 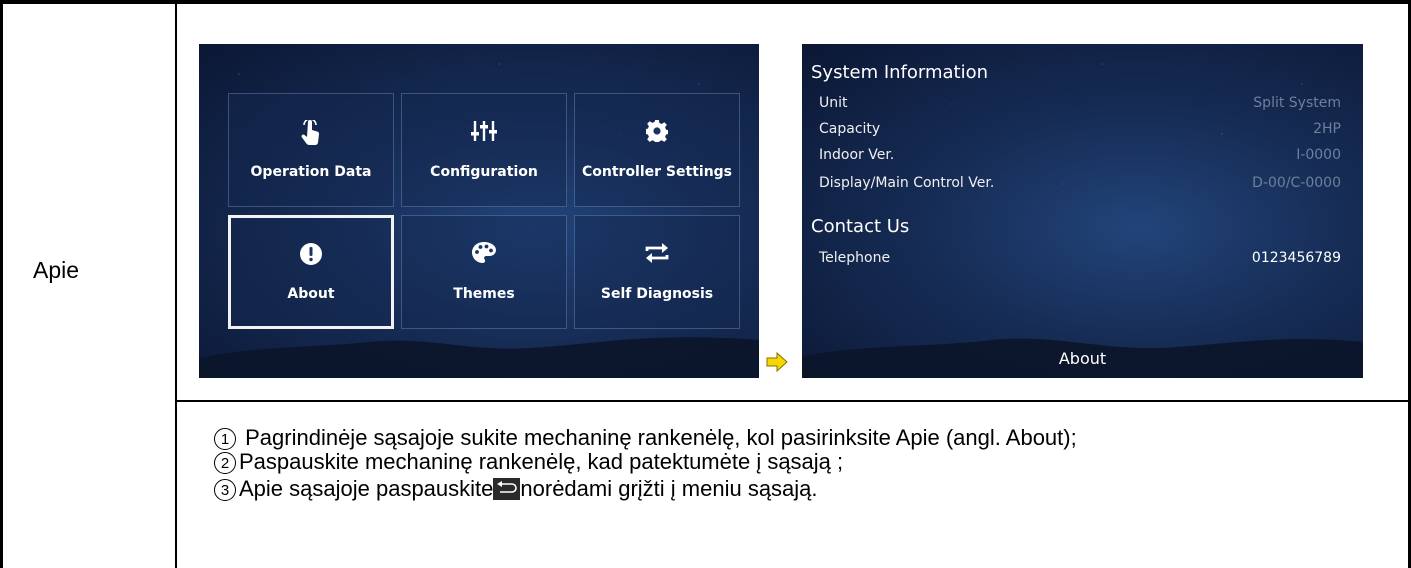 What do you see at coordinates (1327, 129) in the screenshot?
I see `info-value-capacity: 2HP` at bounding box center [1327, 129].